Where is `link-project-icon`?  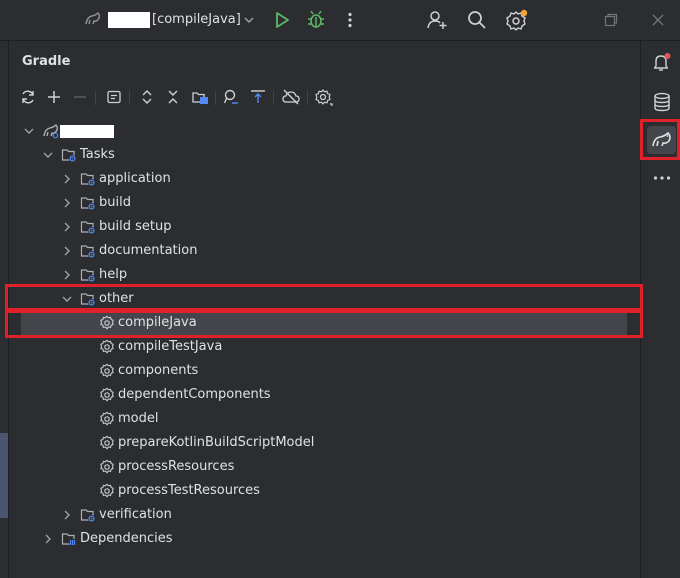 link-project-icon is located at coordinates (200, 97).